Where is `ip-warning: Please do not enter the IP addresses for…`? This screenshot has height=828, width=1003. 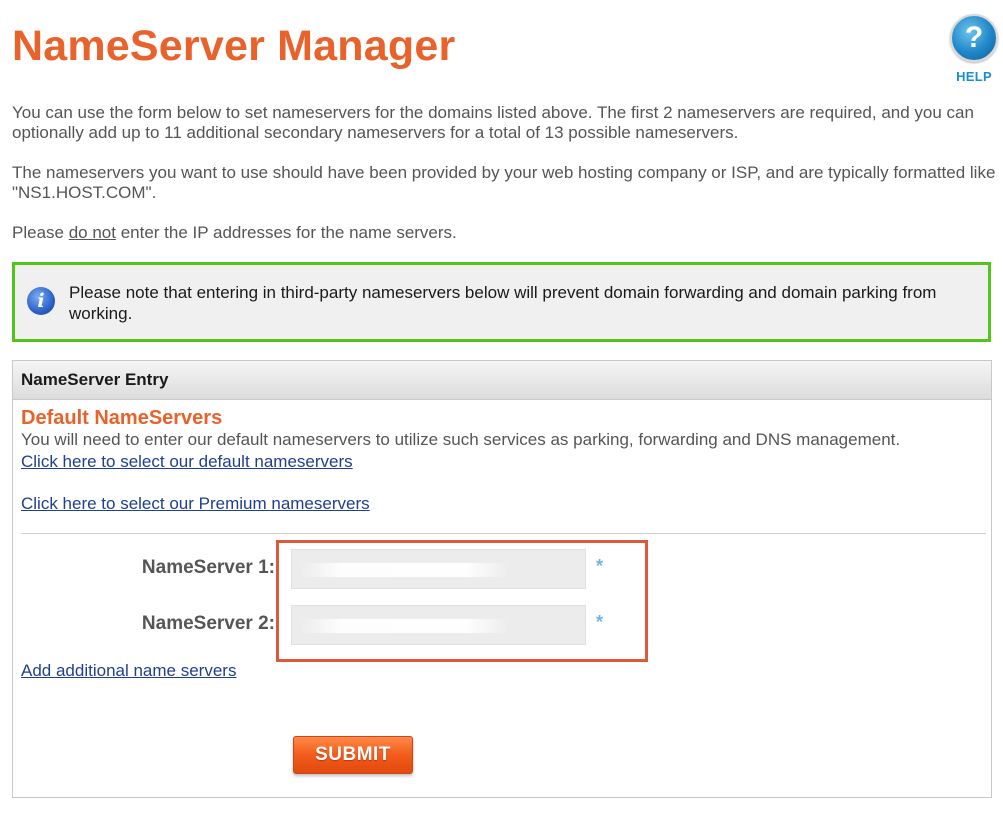 ip-warning: Please do not enter the IP addresses for… is located at coordinates (504, 233).